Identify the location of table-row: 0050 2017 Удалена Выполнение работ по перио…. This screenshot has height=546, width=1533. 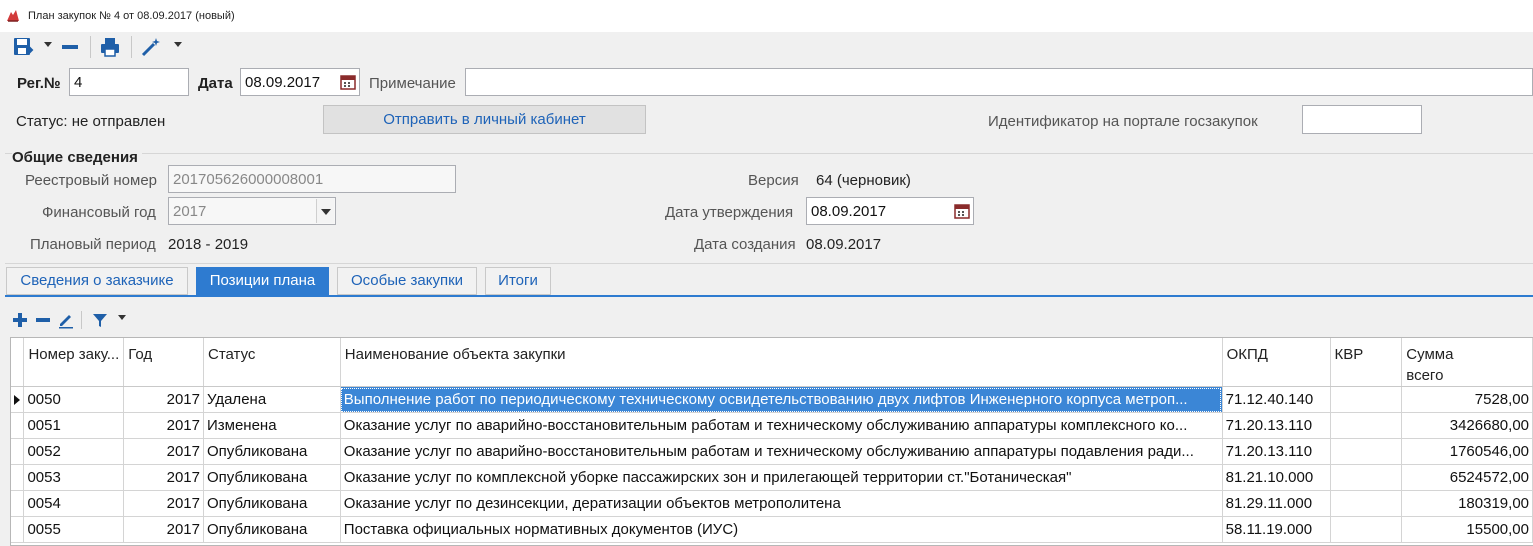
(772, 399).